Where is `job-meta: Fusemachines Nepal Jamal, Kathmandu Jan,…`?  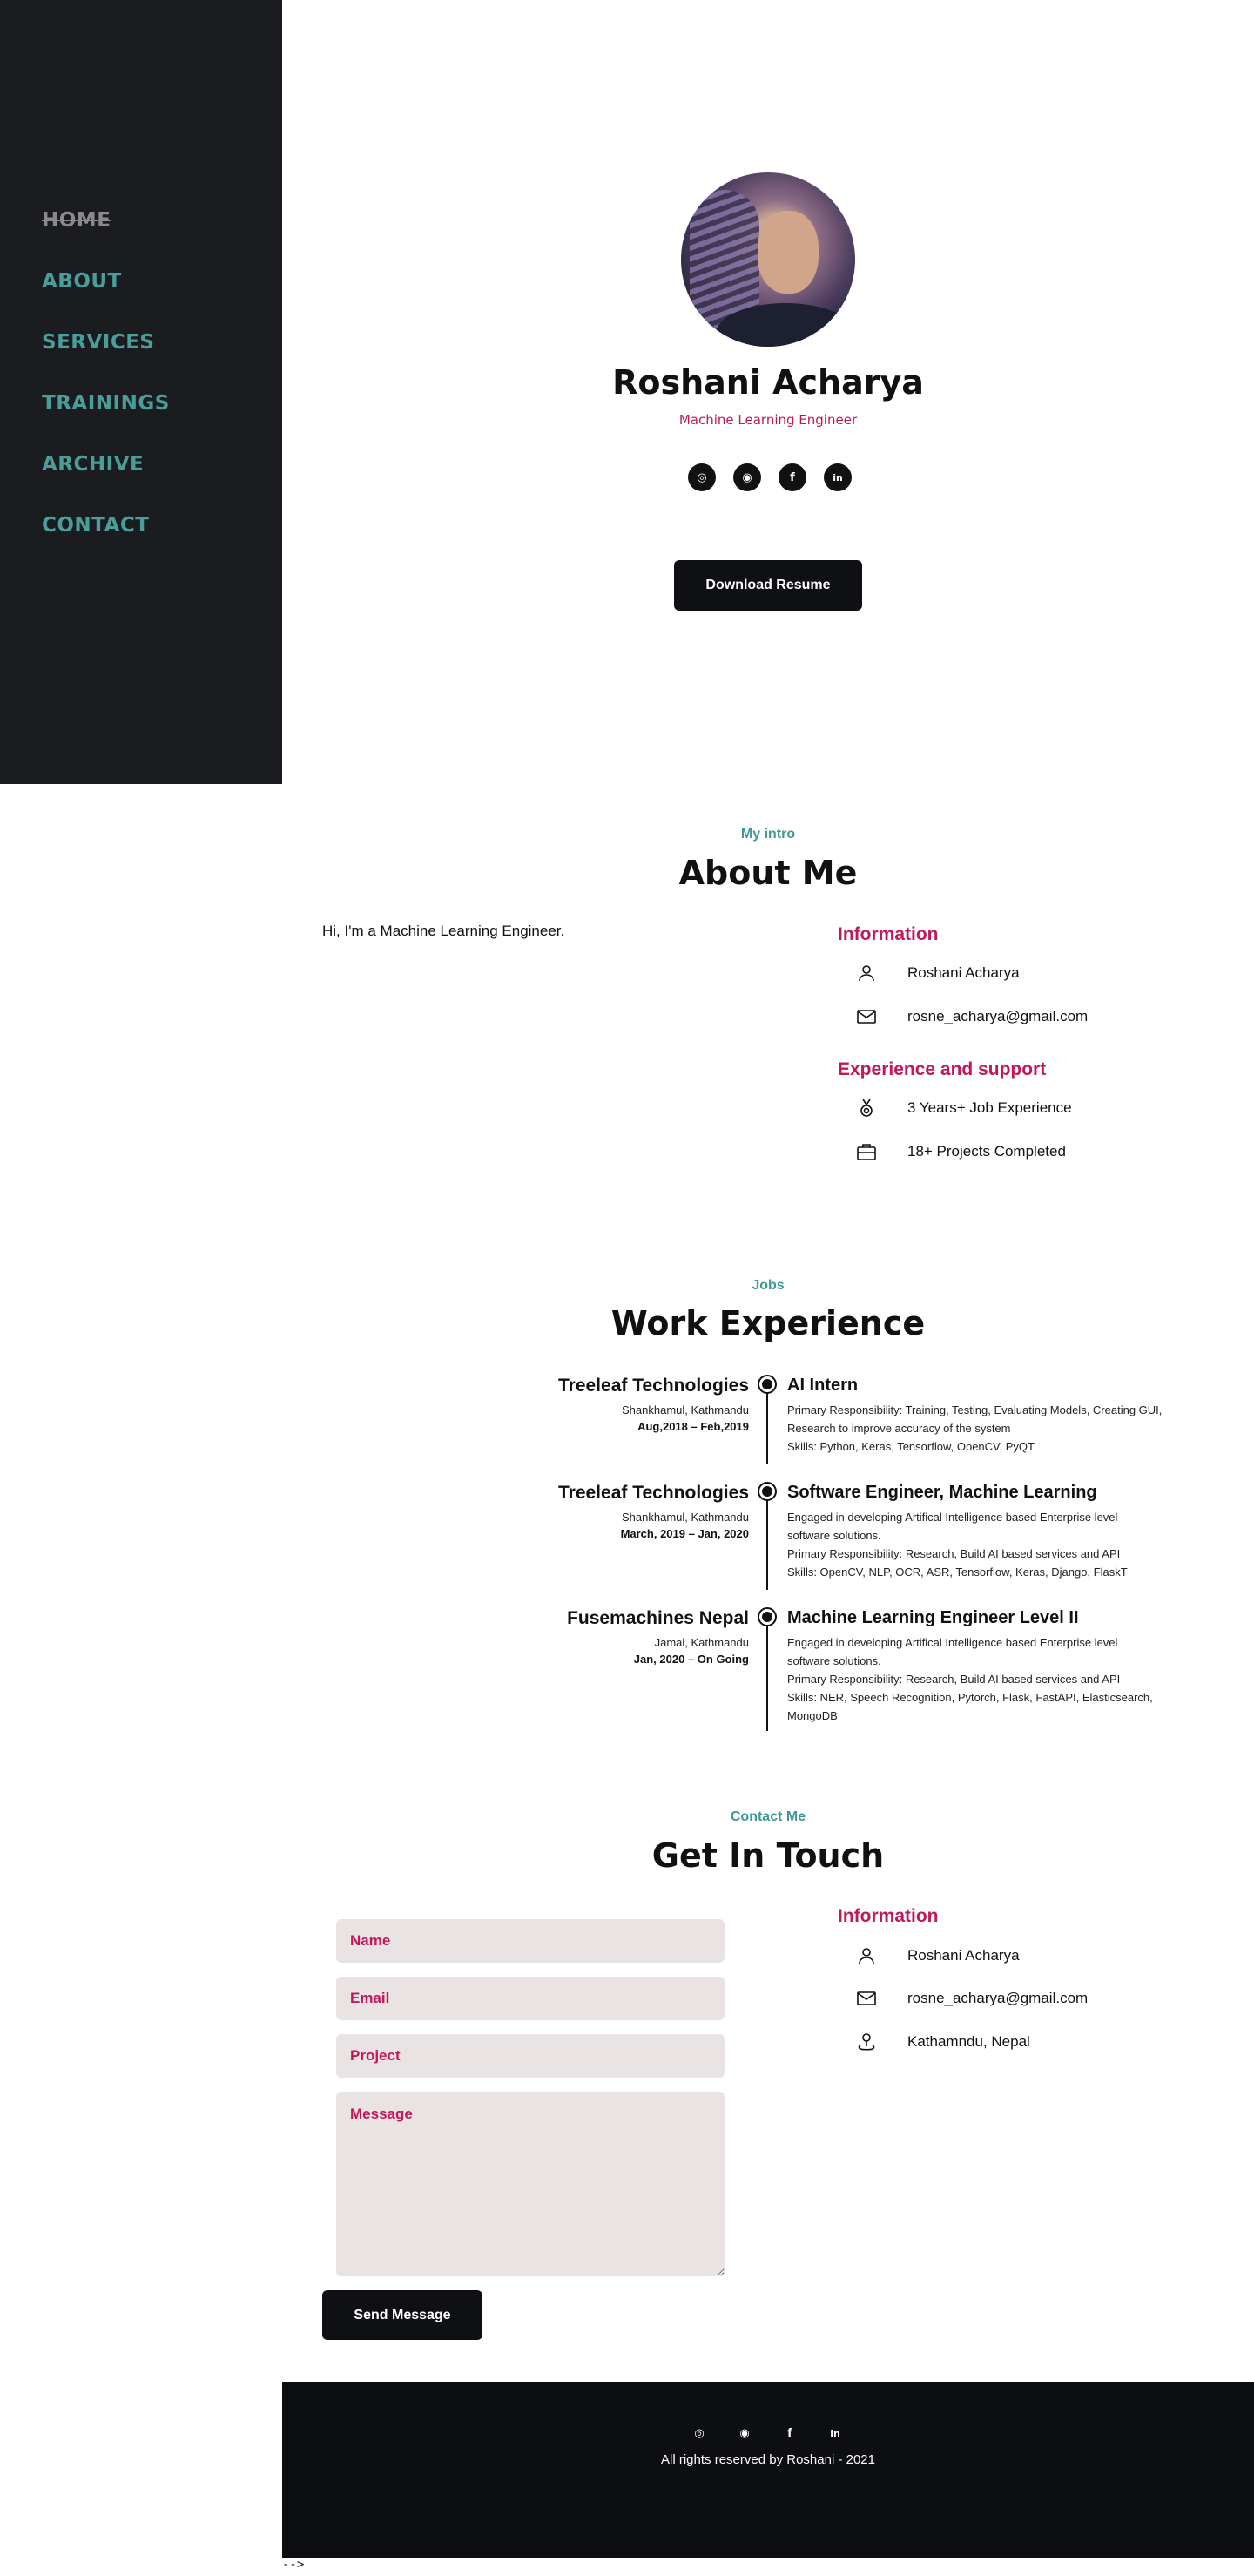
job-meta: Fusemachines Nepal Jamal, Kathmandu Jan,… is located at coordinates (658, 1637).